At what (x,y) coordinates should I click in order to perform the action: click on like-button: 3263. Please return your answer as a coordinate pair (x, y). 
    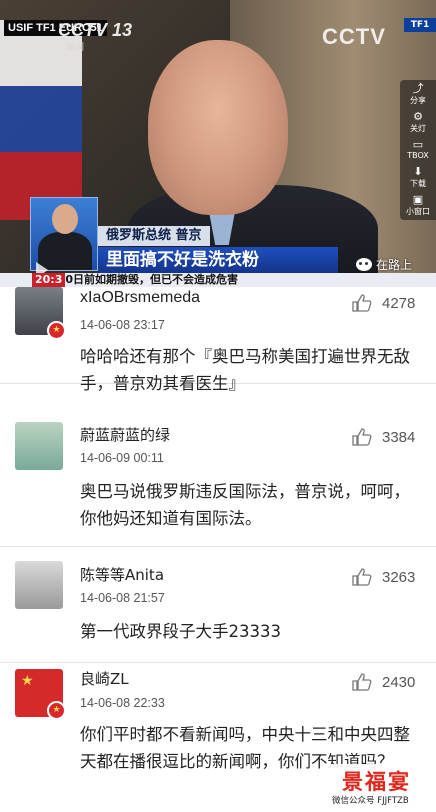
    Looking at the image, I should click on (383, 577).